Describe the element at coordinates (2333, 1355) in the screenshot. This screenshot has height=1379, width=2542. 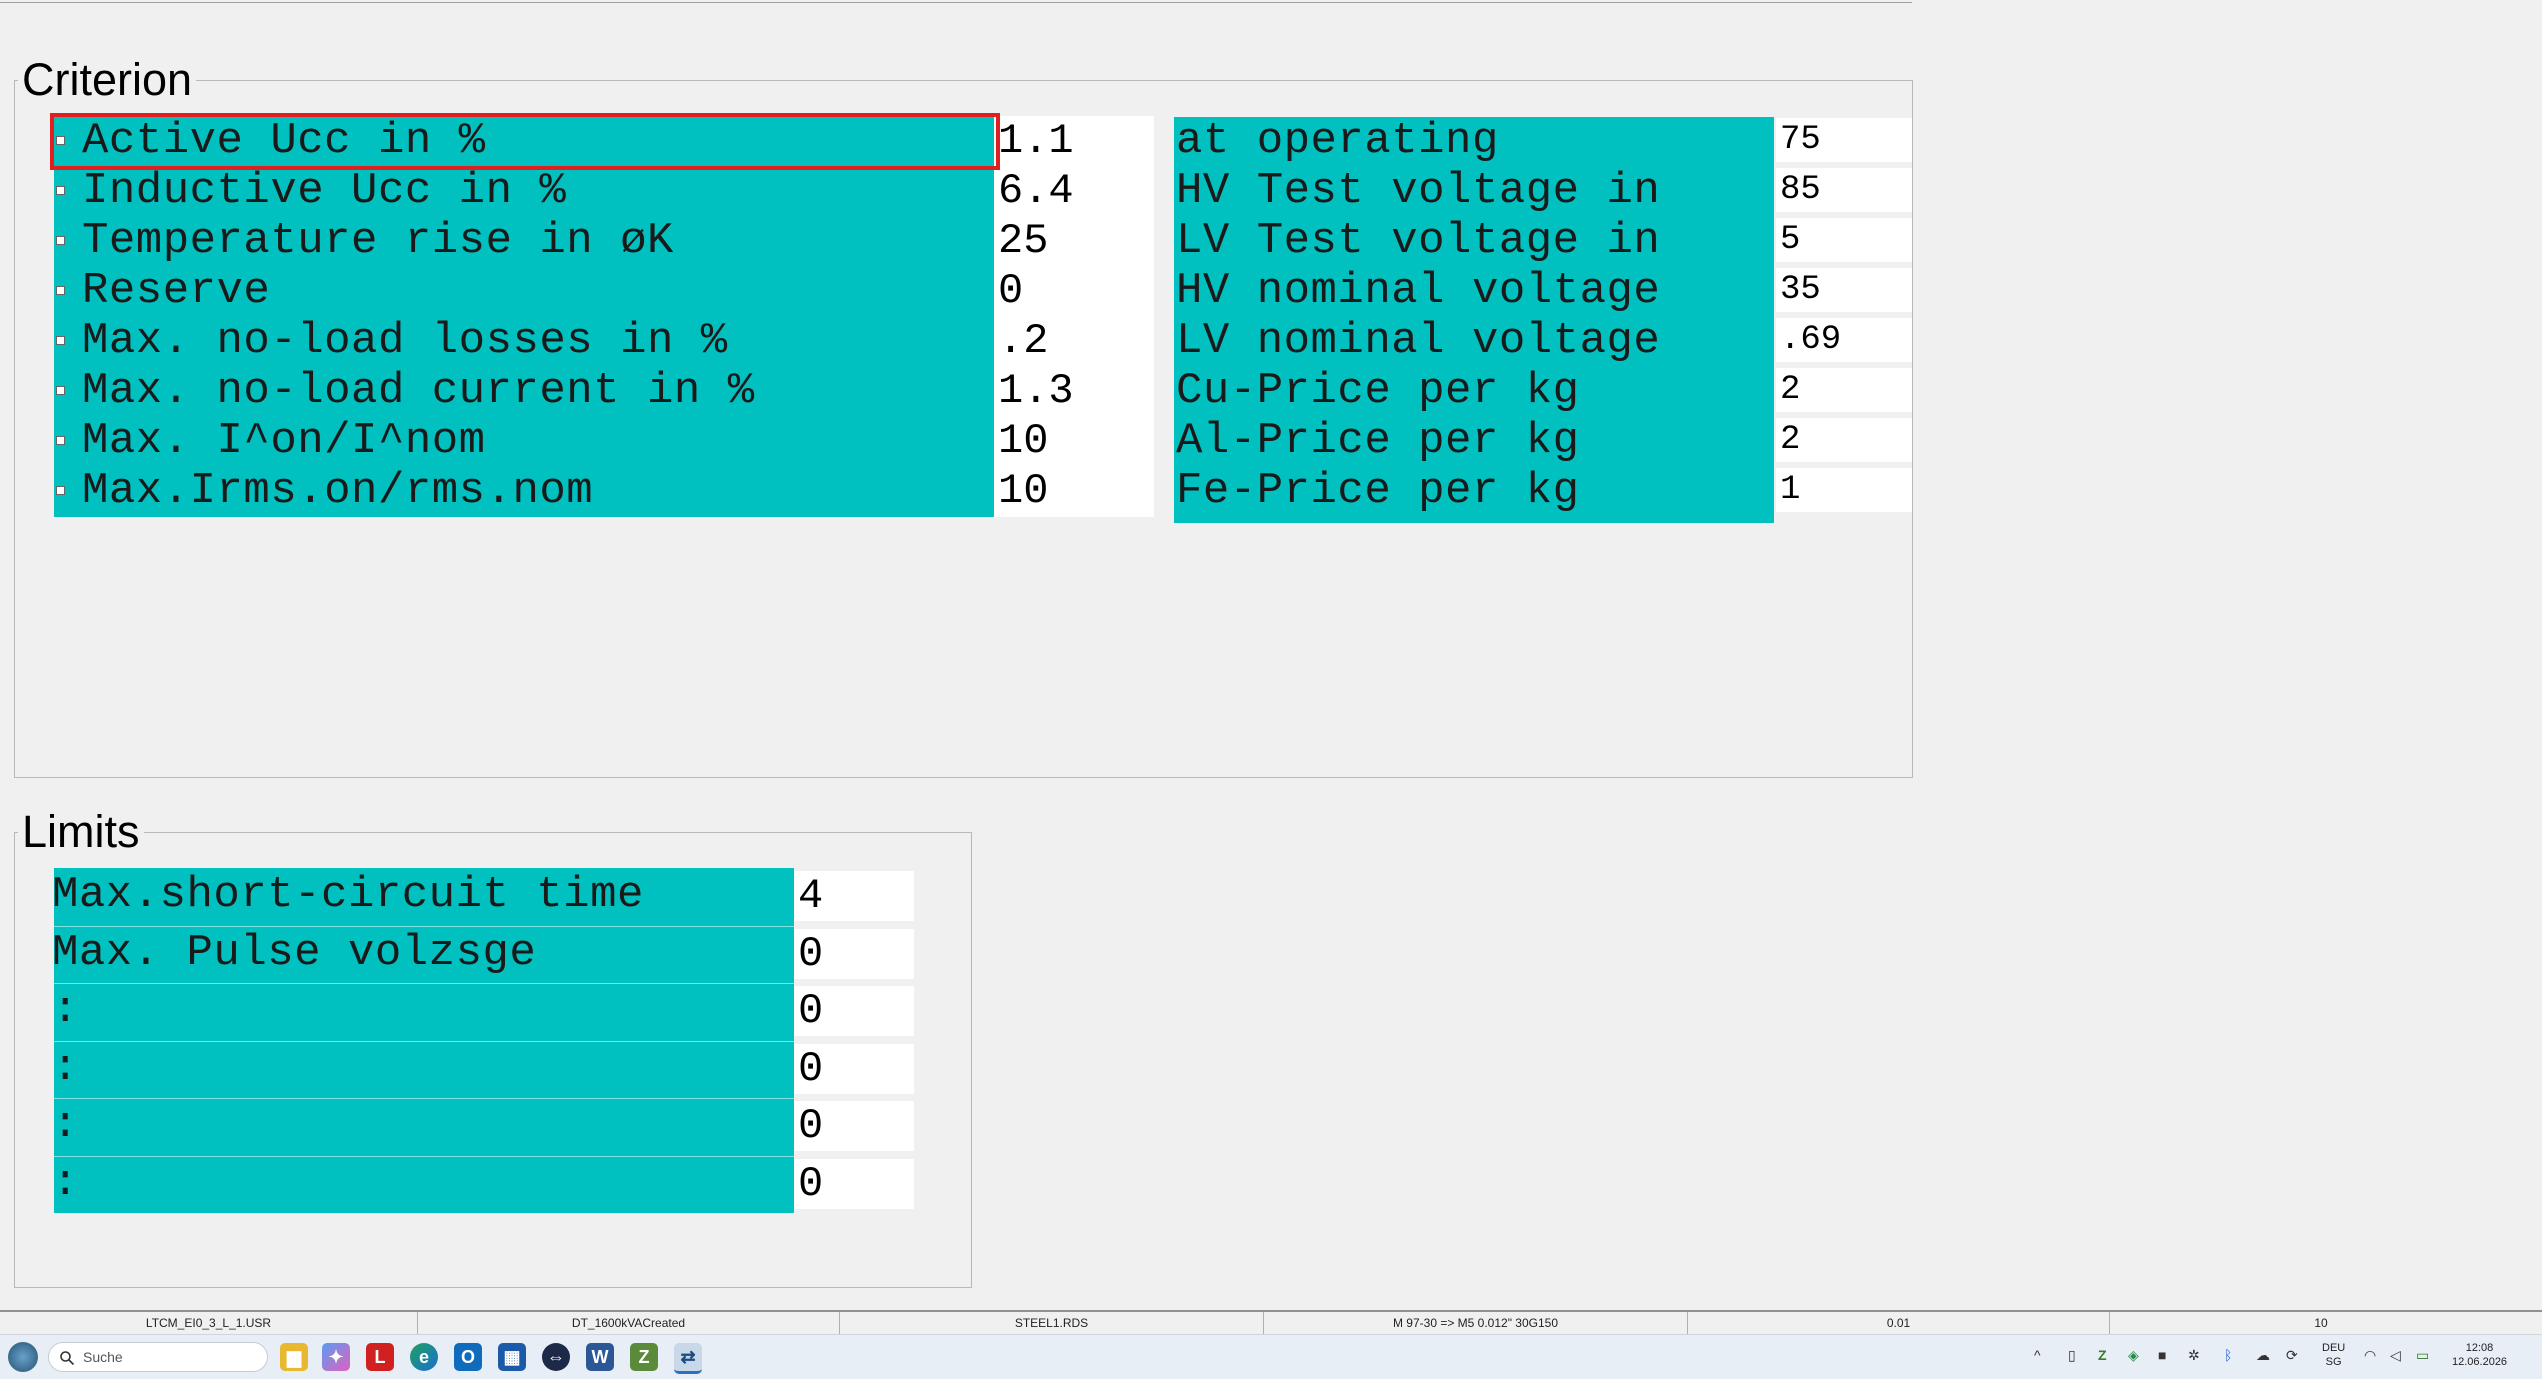
I see `language-indicator: DEU SG` at that location.